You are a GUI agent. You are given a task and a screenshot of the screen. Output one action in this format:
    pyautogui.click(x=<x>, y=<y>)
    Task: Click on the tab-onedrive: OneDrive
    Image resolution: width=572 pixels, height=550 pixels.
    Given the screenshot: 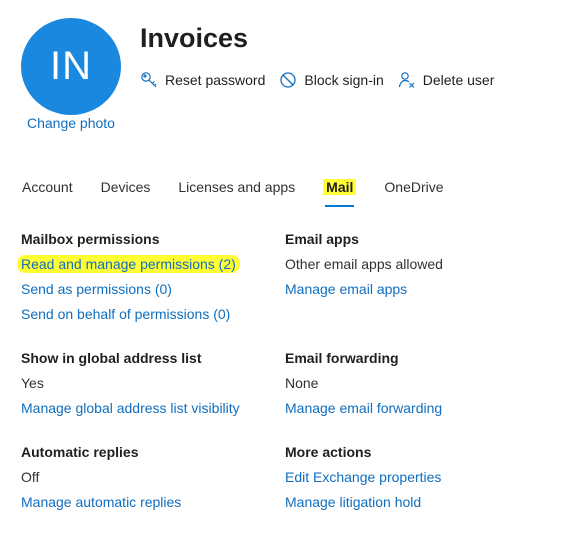 What is the action you would take?
    pyautogui.click(x=413, y=187)
    